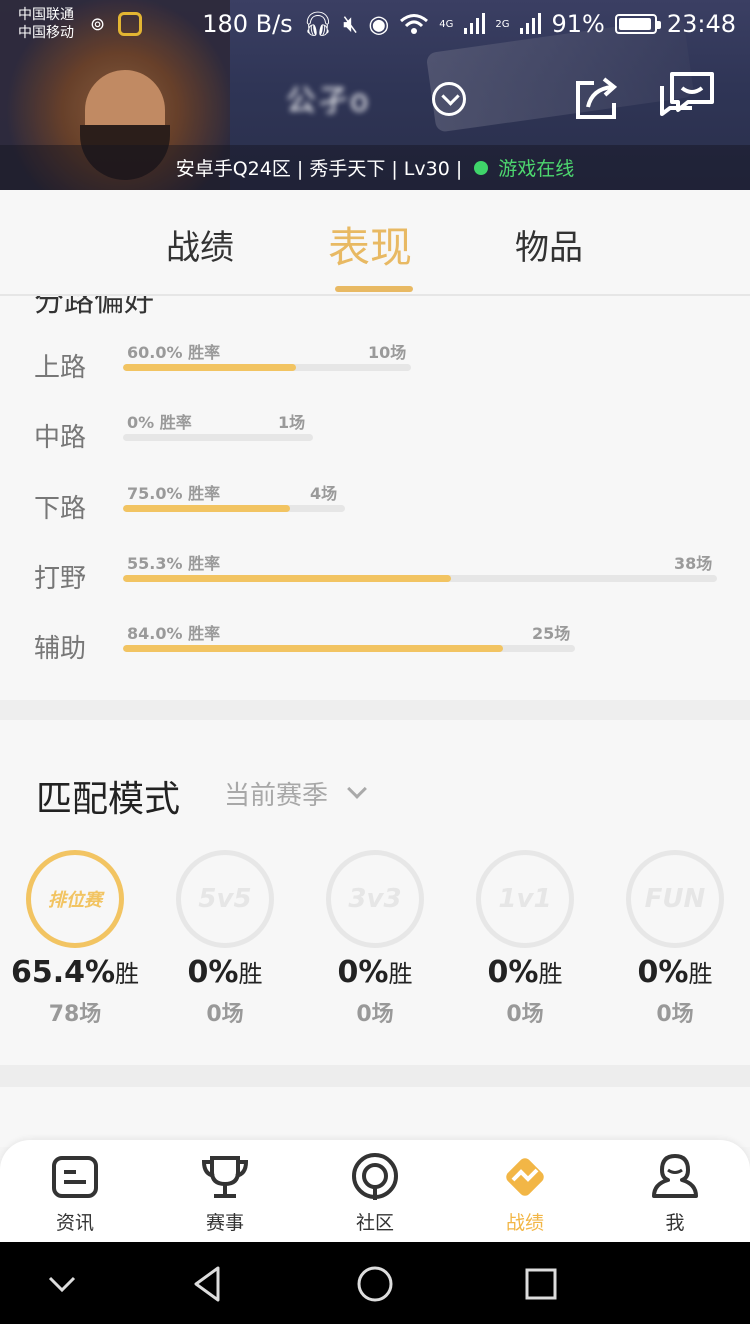 The width and height of the screenshot is (750, 1324). Describe the element at coordinates (693, 563) in the screenshot. I see `lane-games: 38场` at that location.